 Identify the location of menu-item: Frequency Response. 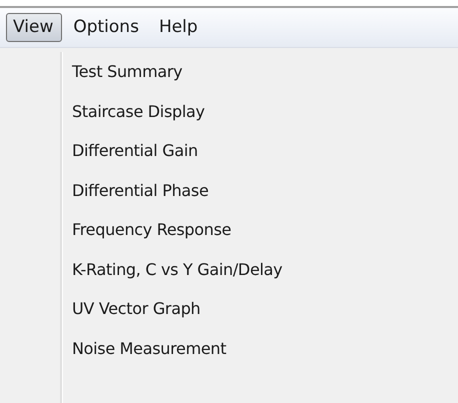
(177, 230).